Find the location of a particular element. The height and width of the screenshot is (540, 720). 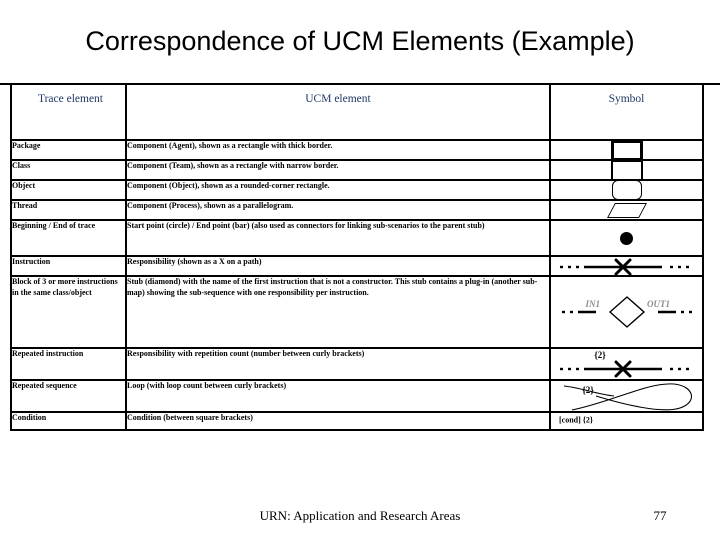

table-header: Trace element UCM element Symbol is located at coordinates (357, 112).